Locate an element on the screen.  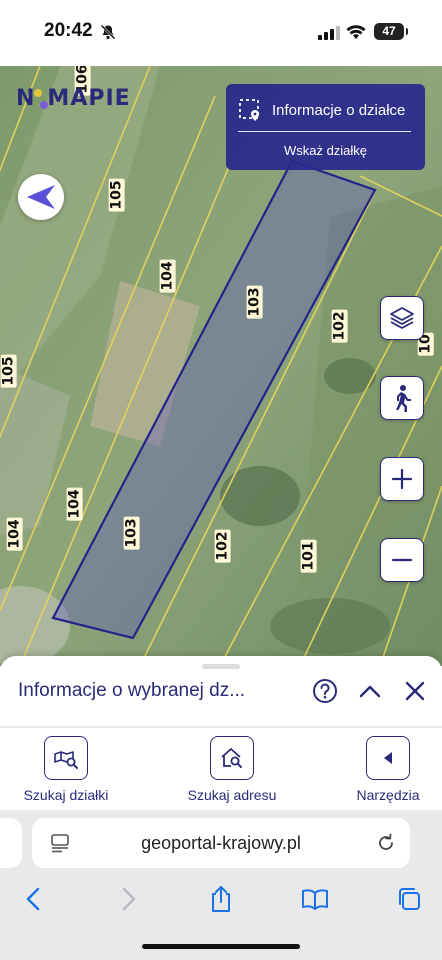
layers-button is located at coordinates (402, 318).